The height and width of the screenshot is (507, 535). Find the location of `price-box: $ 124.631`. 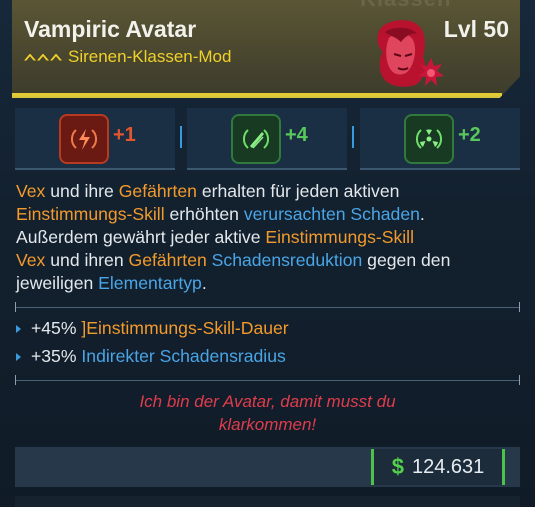

price-box: $ 124.631 is located at coordinates (438, 467).